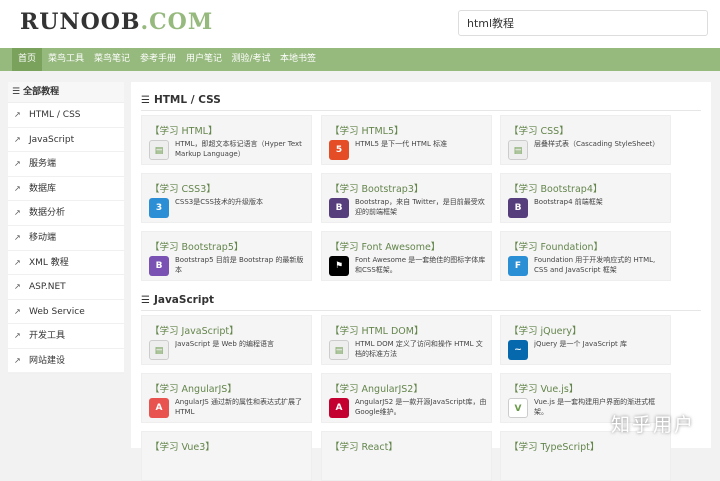 The image size is (720, 481). Describe the element at coordinates (183, 189) in the screenshot. I see `card-title: 【学习 CSS3】` at that location.